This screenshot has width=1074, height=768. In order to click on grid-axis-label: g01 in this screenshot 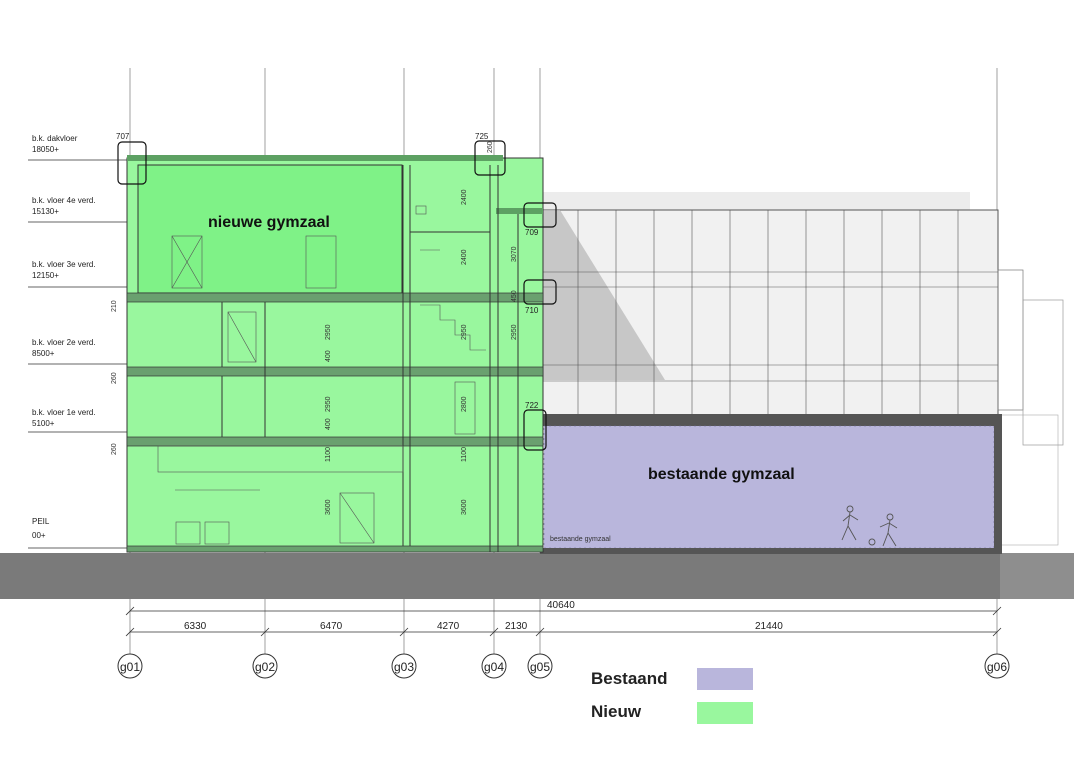, I will do `click(130, 667)`.